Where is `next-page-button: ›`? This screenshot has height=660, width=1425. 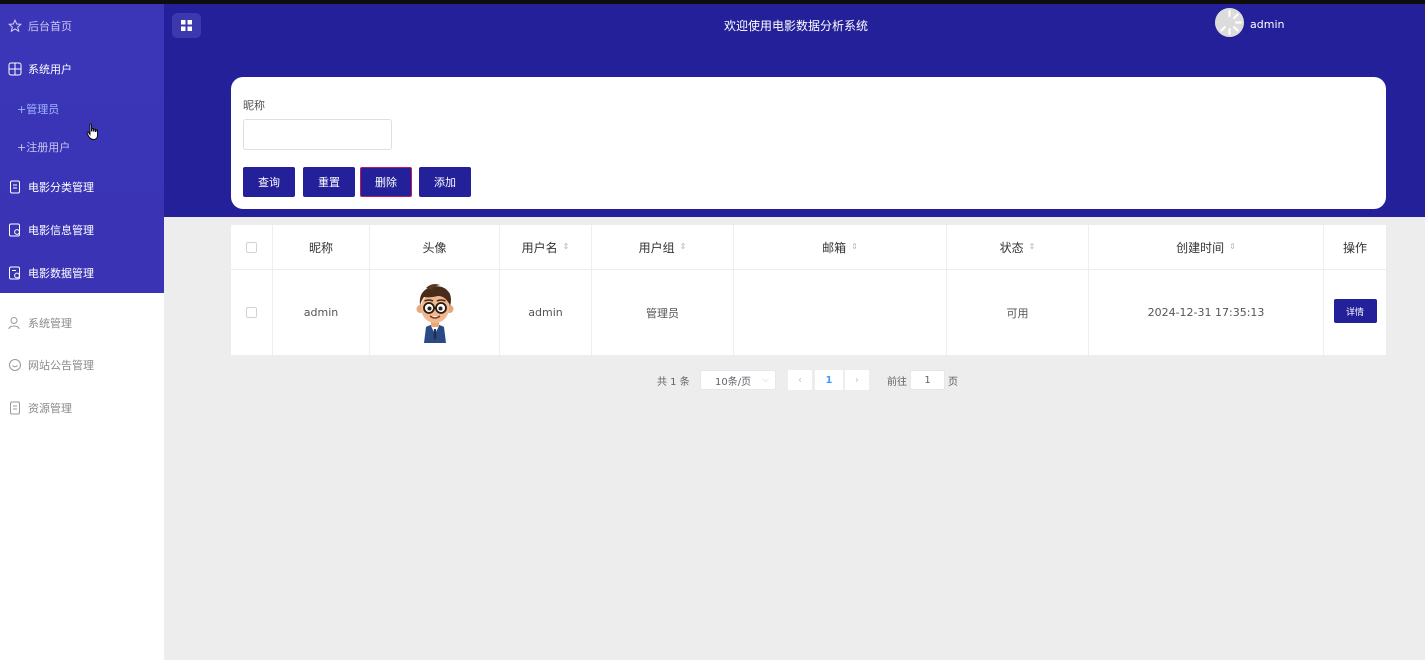 next-page-button: › is located at coordinates (857, 380).